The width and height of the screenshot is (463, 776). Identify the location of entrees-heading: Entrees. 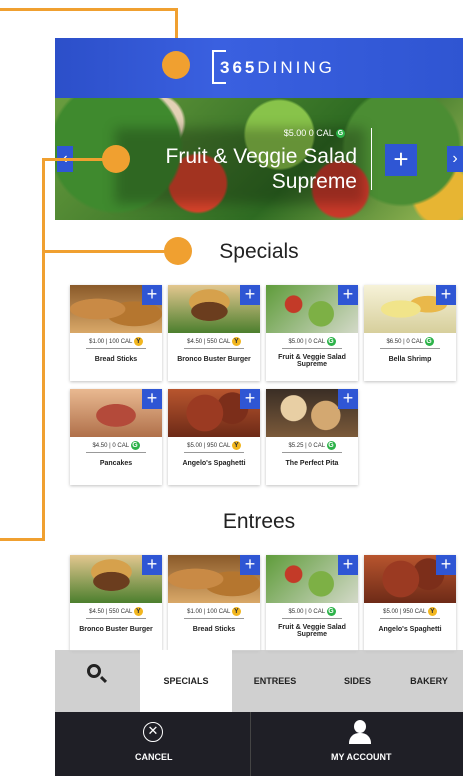
(259, 521).